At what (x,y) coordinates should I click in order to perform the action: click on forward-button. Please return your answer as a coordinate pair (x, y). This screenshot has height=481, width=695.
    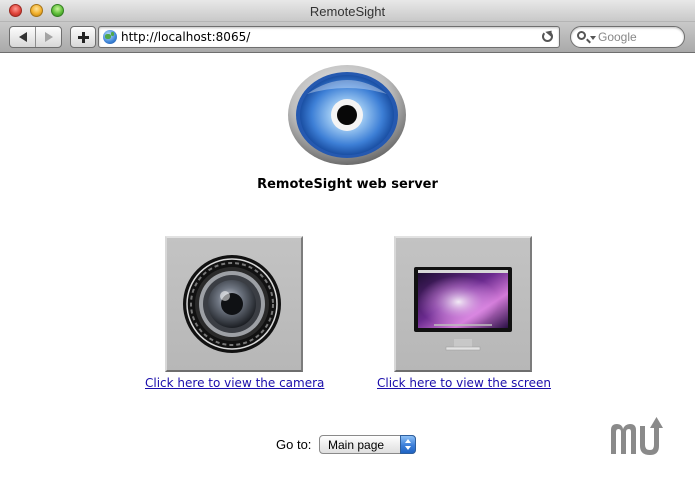
    Looking at the image, I should click on (48, 37).